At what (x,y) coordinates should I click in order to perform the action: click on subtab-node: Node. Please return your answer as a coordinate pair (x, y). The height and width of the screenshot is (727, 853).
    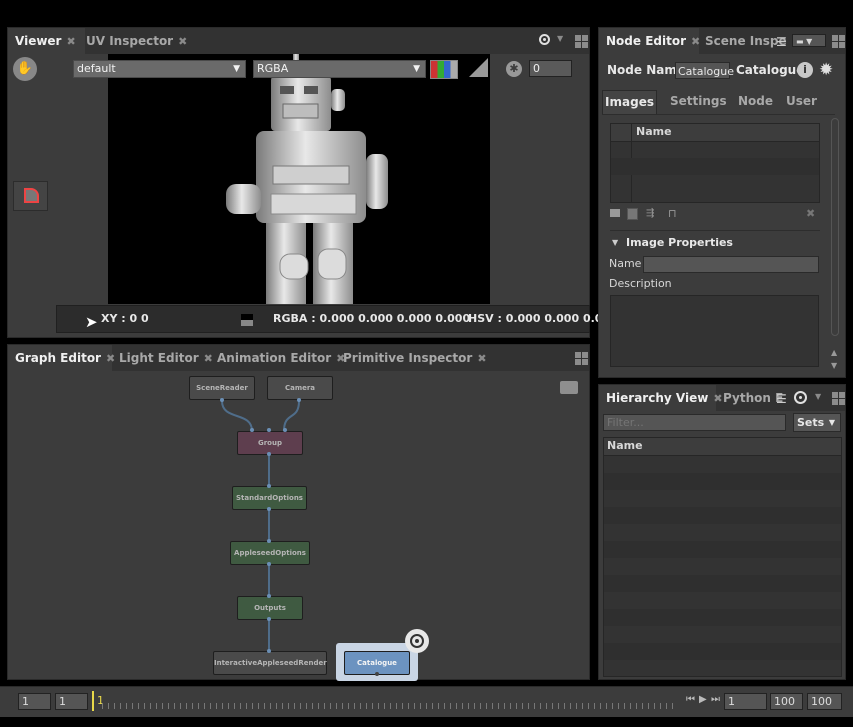
    Looking at the image, I should click on (755, 101).